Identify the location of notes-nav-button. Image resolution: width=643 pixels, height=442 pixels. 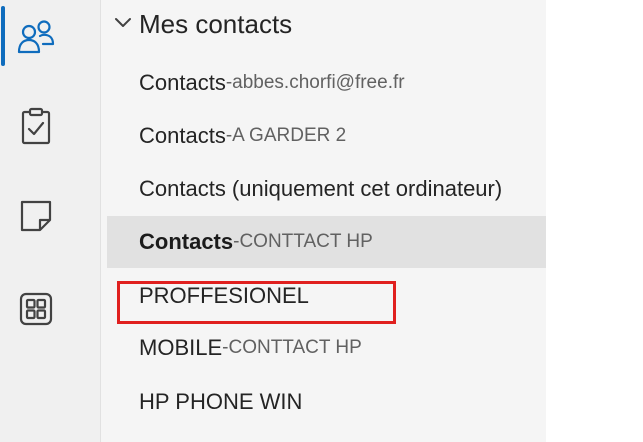
(36, 216).